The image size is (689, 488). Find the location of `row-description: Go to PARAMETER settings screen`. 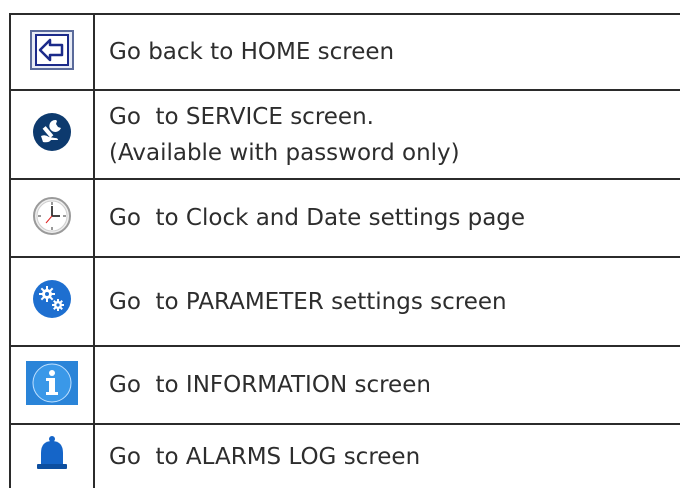

row-description: Go to PARAMETER settings screen is located at coordinates (394, 301).